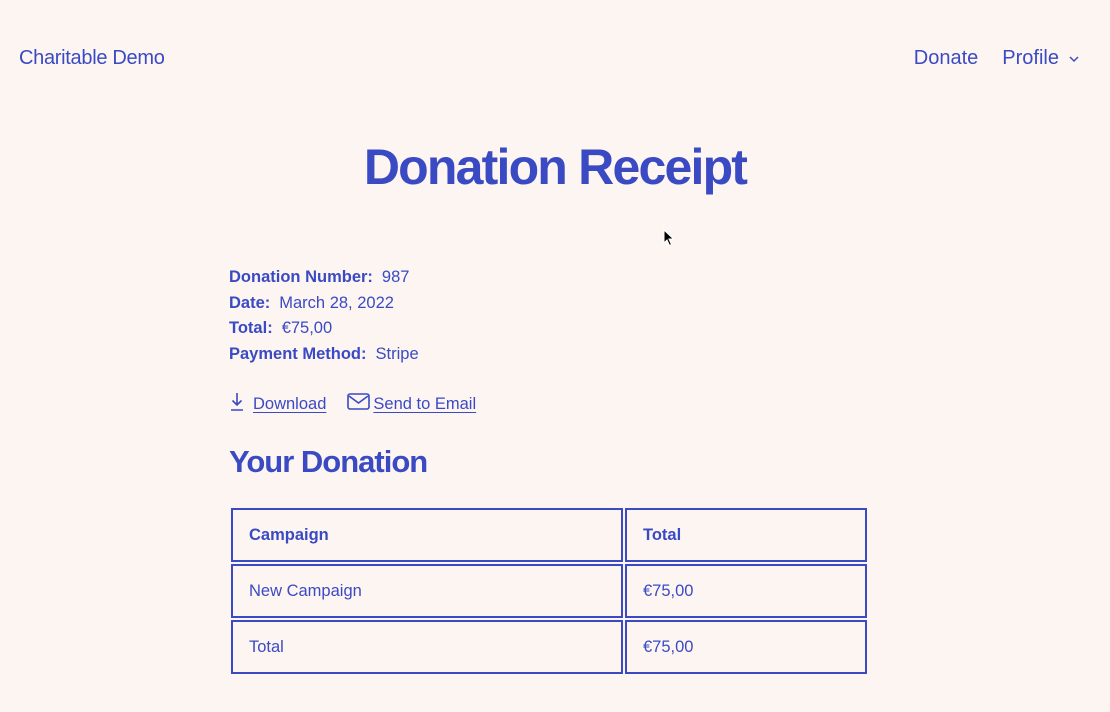 This screenshot has height=712, width=1110. I want to click on detail-label: Date:, so click(250, 302).